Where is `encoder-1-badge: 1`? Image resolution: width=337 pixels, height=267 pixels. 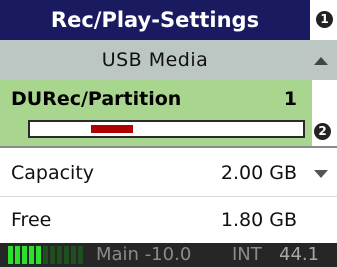 encoder-1-badge: 1 is located at coordinates (324, 19).